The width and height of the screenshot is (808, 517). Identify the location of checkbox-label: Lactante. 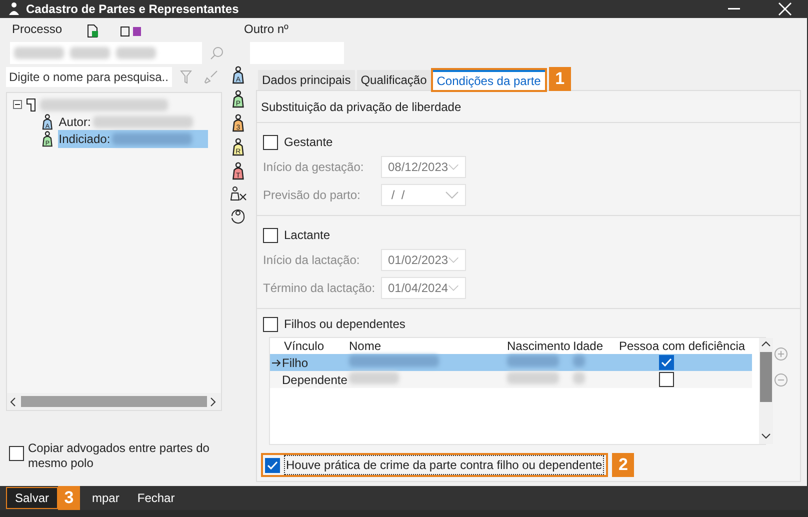
(307, 235).